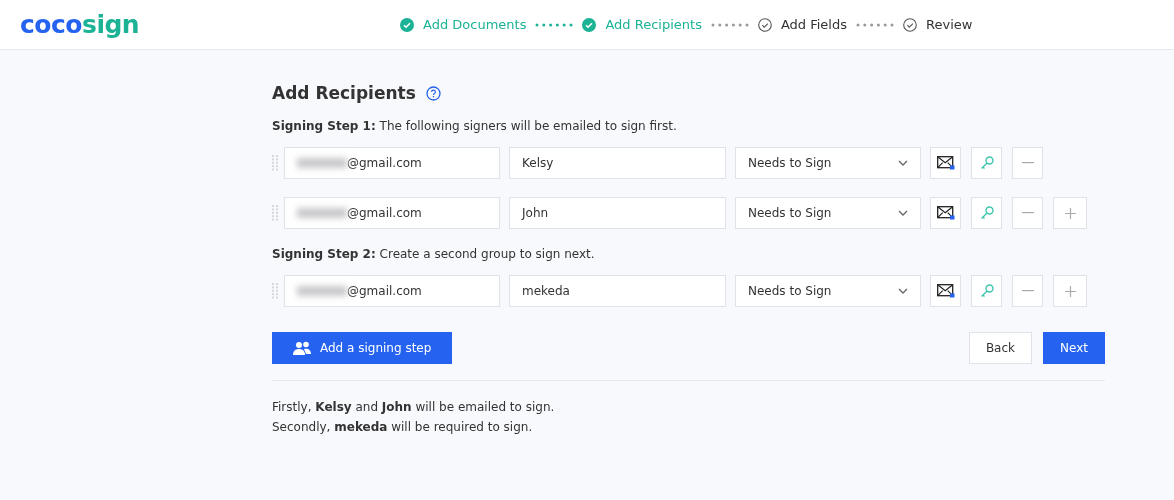 The height and width of the screenshot is (500, 1174). I want to click on page-title: Add Recipients, so click(344, 93).